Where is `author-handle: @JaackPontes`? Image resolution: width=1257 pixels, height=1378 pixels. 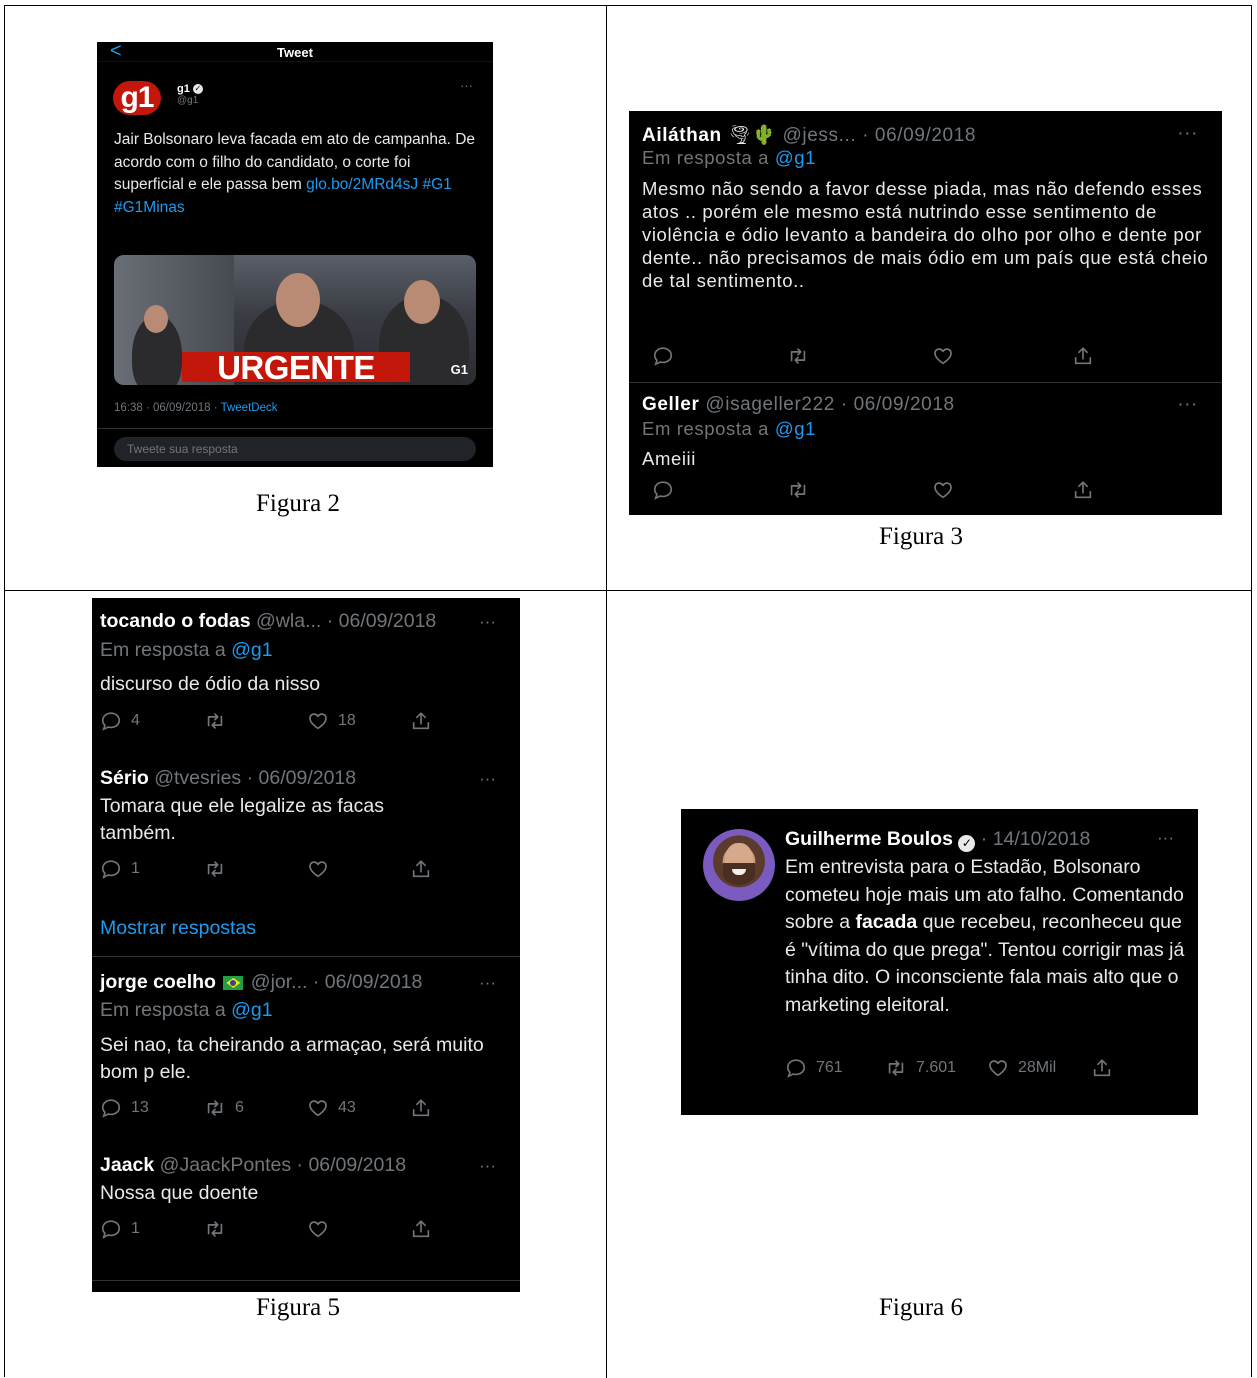
author-handle: @JaackPontes is located at coordinates (225, 1165).